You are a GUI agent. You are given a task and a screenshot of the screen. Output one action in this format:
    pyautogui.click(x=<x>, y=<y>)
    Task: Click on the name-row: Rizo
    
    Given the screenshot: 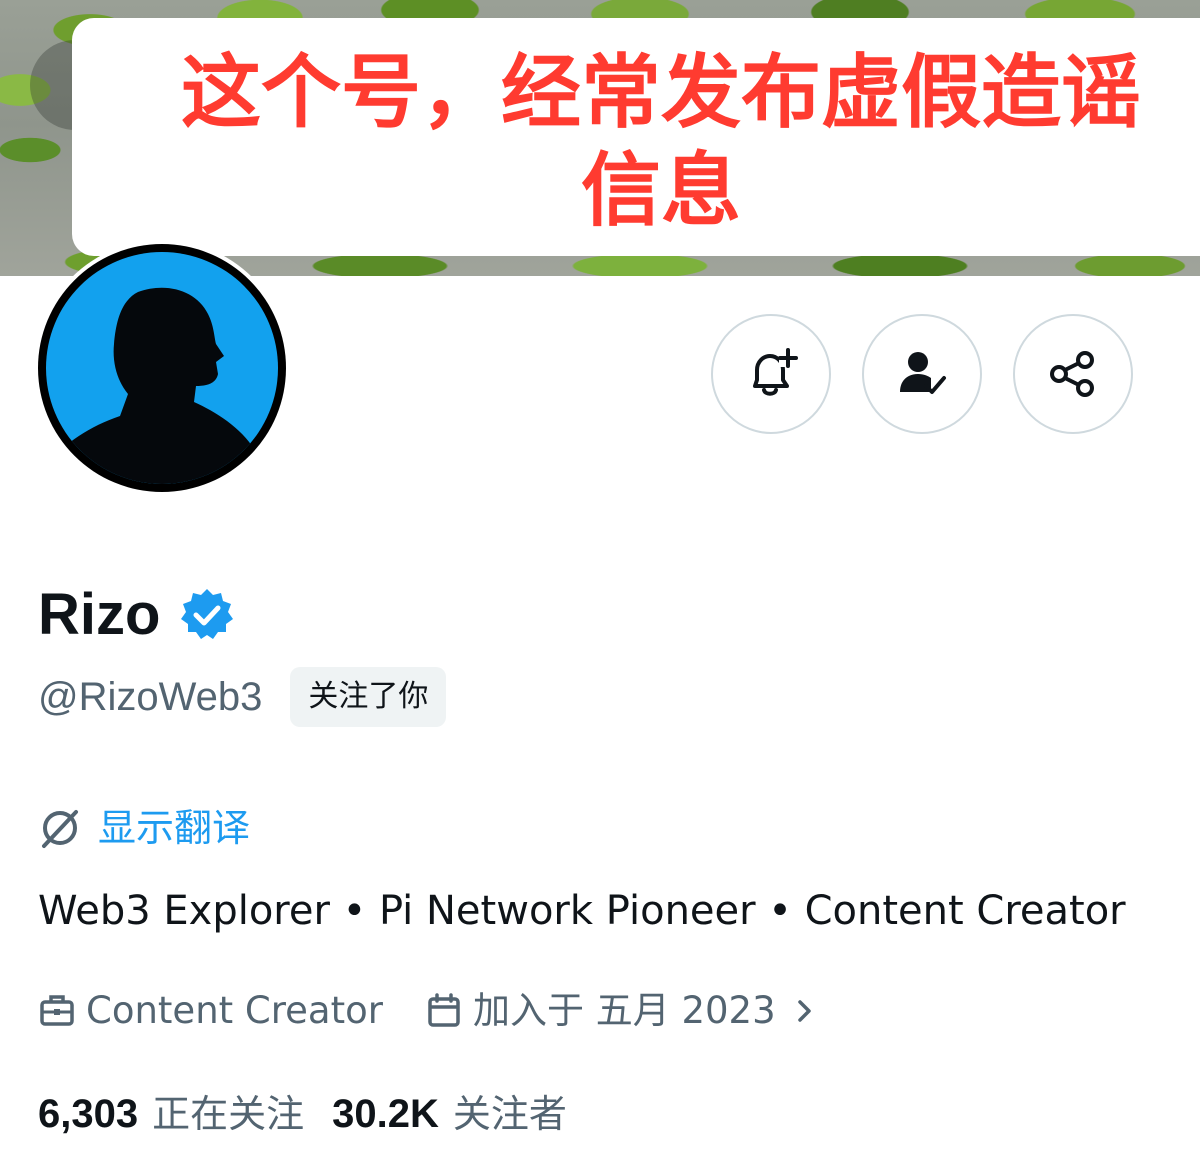 What is the action you would take?
    pyautogui.click(x=137, y=615)
    